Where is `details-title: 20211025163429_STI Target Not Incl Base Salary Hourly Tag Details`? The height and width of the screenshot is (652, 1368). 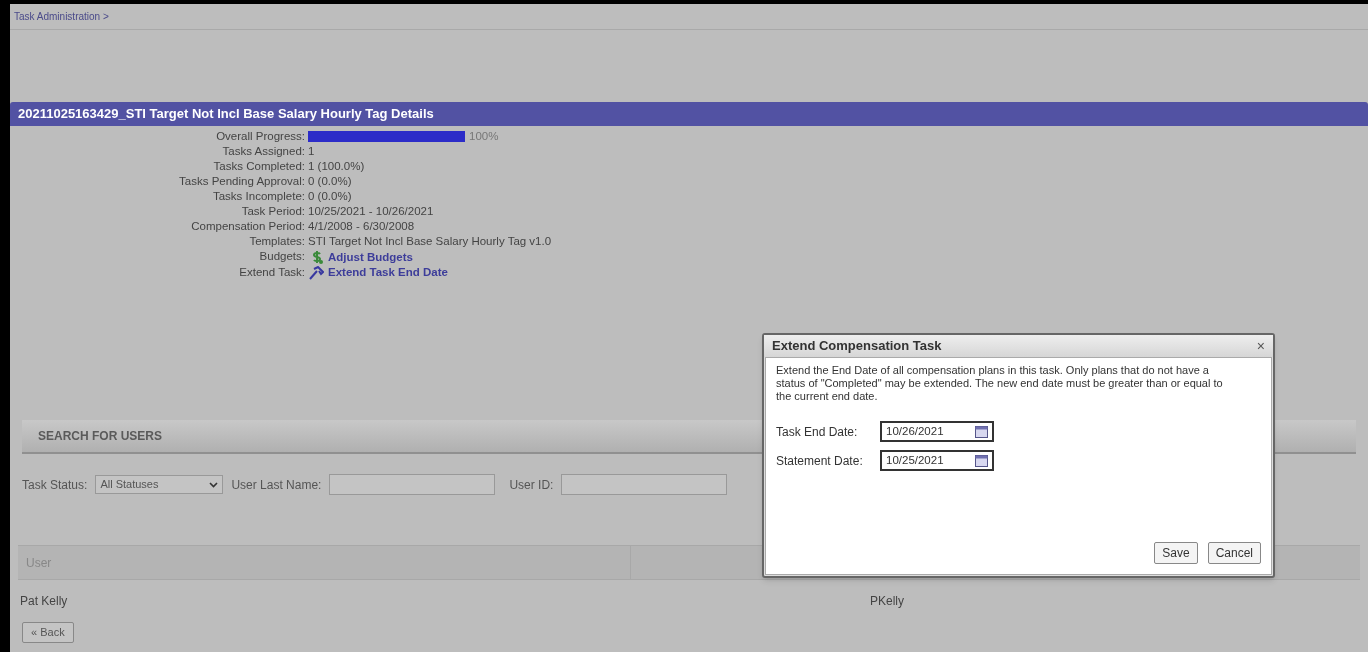
details-title: 20211025163429_STI Target Not Incl Base Salary Hourly Tag Details is located at coordinates (226, 114).